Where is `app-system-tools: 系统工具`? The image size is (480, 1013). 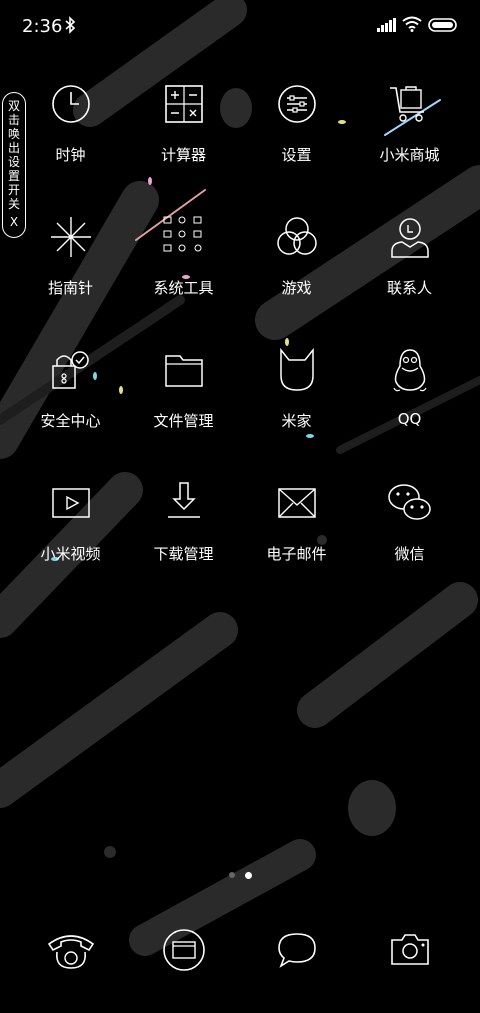 app-system-tools: 系统工具 is located at coordinates (183, 273).